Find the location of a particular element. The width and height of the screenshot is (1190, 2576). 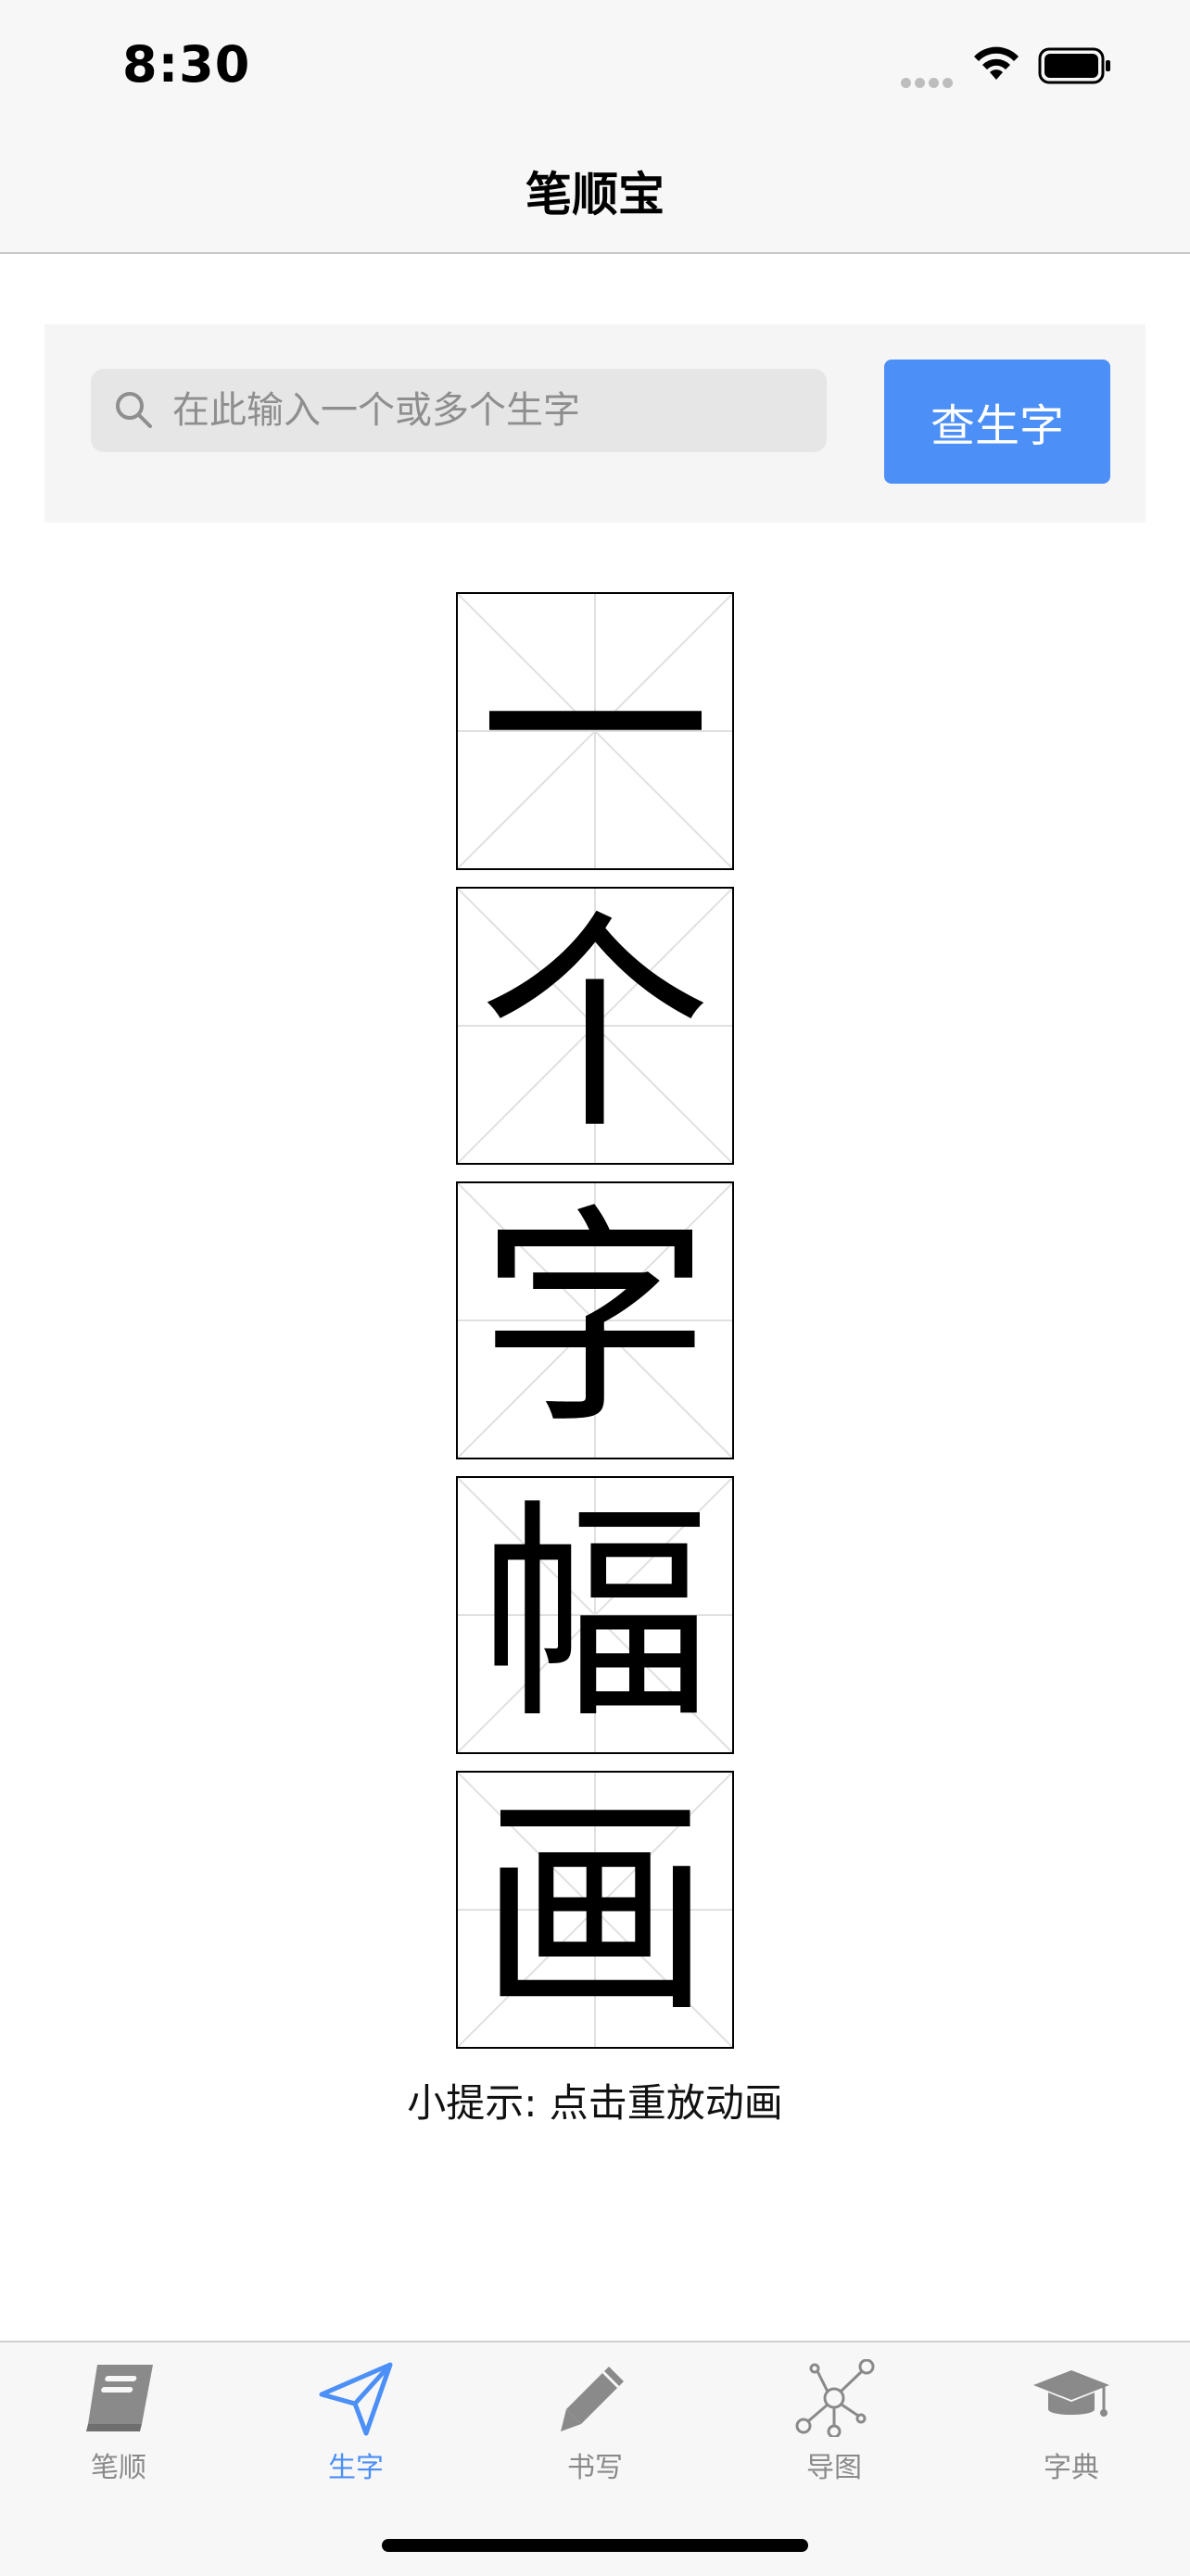

tab-stroke-order: 笔顺 is located at coordinates (118, 2428).